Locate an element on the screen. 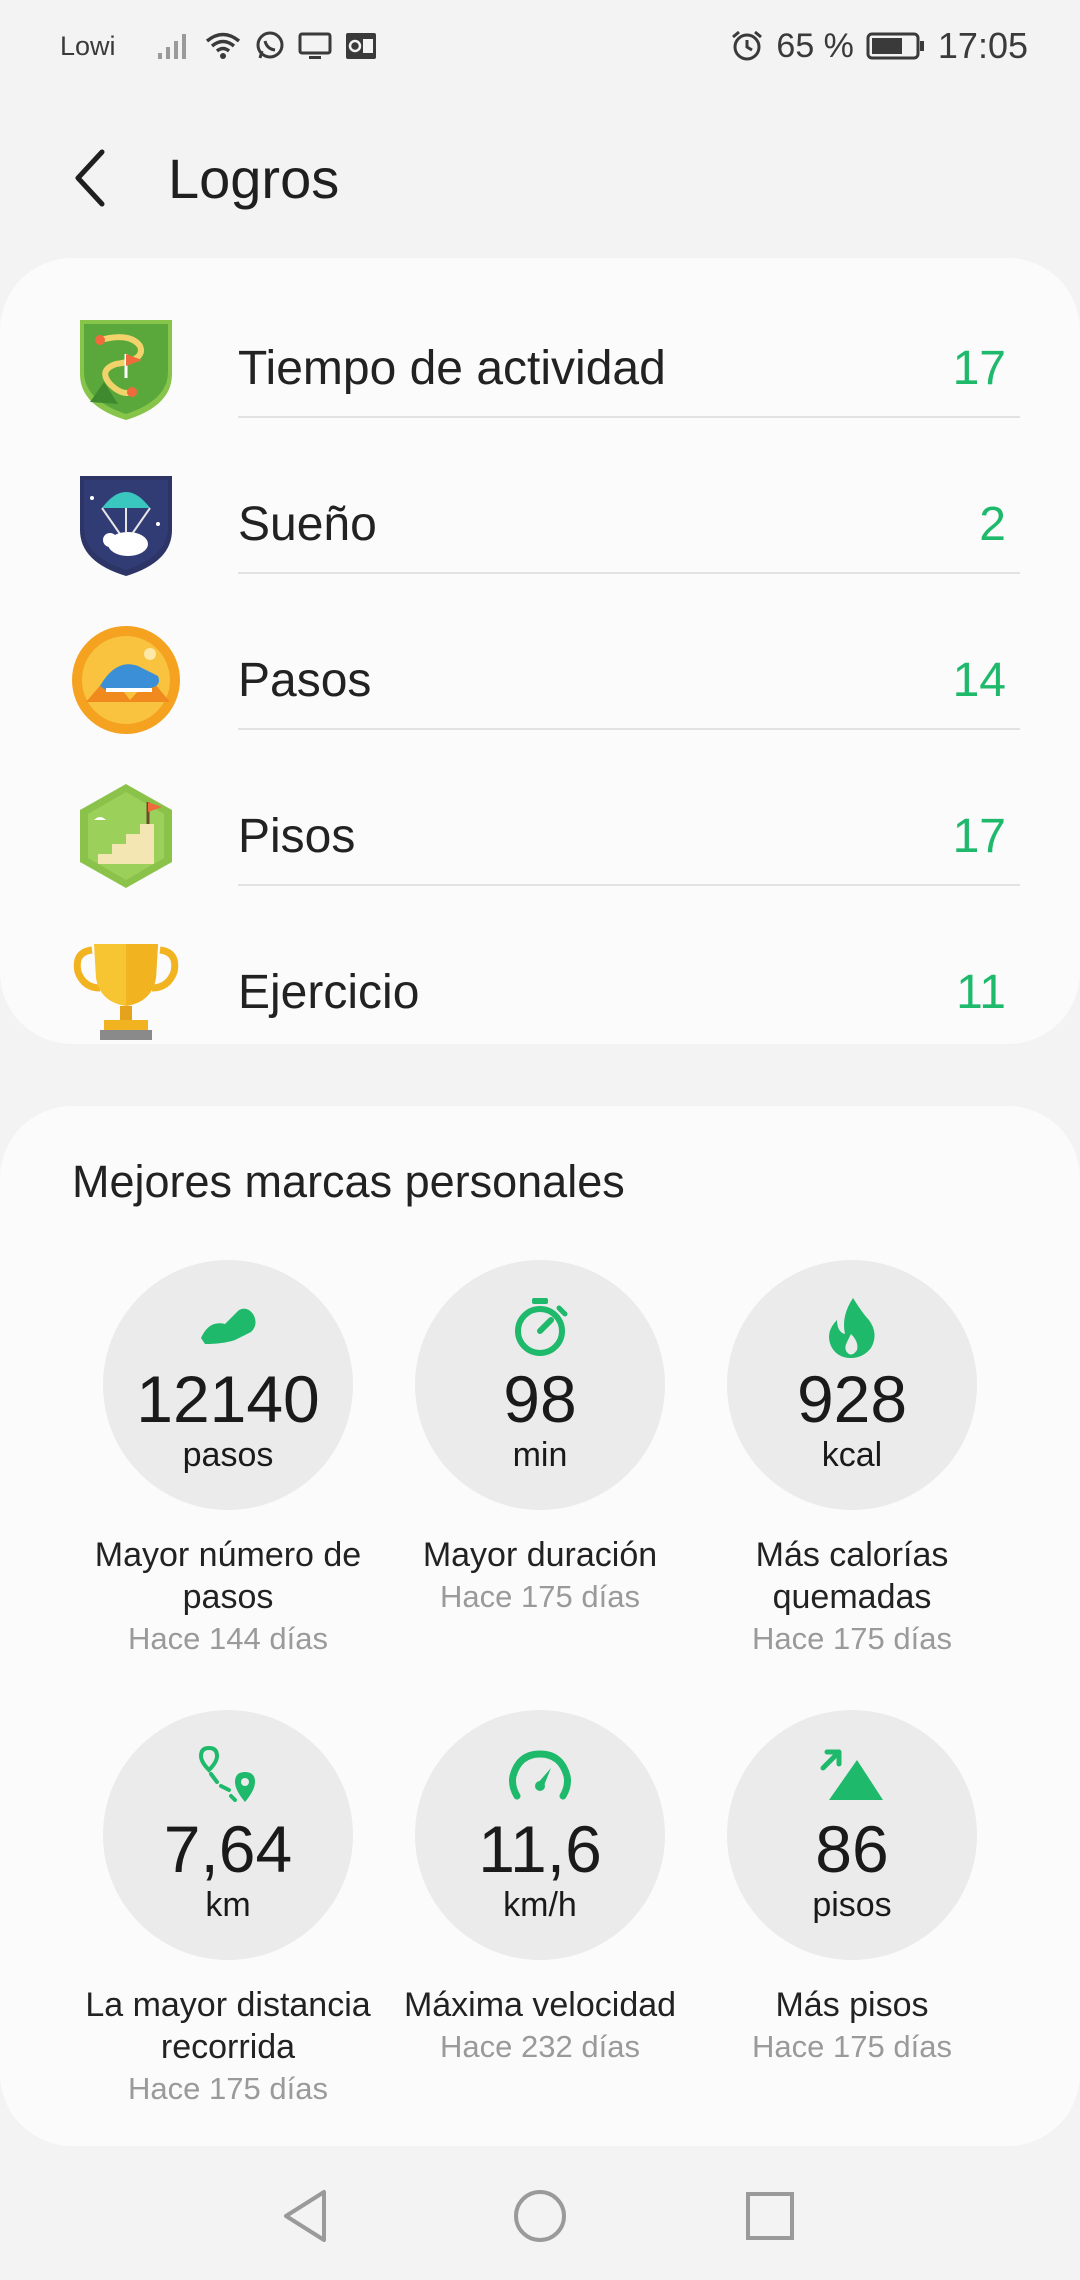 The width and height of the screenshot is (1080, 2280). best-circle: 86 pisos is located at coordinates (852, 1835).